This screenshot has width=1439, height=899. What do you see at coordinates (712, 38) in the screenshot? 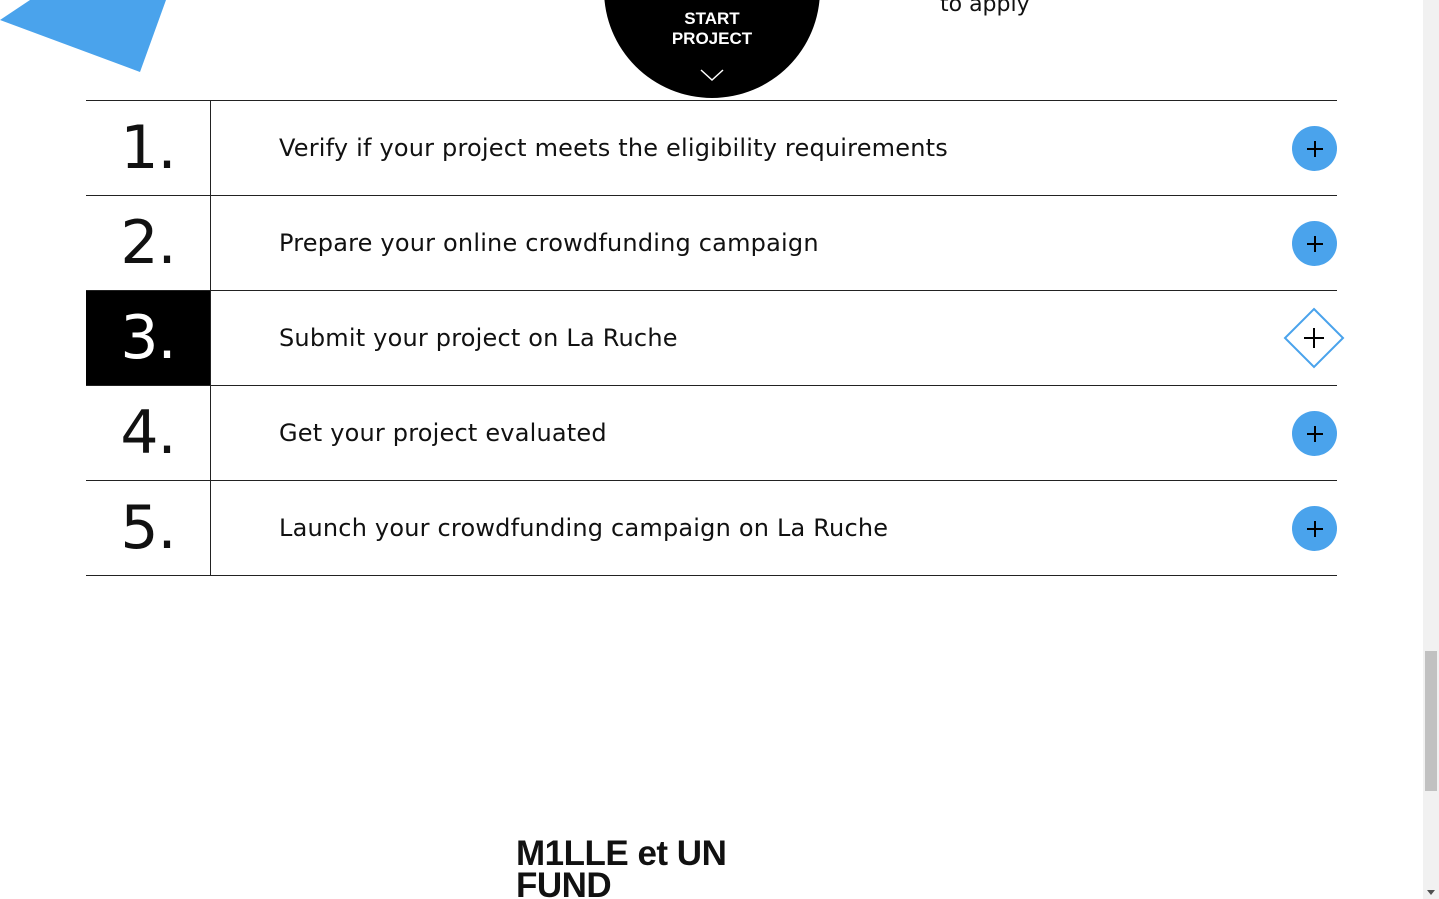
I see `start-label-line2: PROJECT` at bounding box center [712, 38].